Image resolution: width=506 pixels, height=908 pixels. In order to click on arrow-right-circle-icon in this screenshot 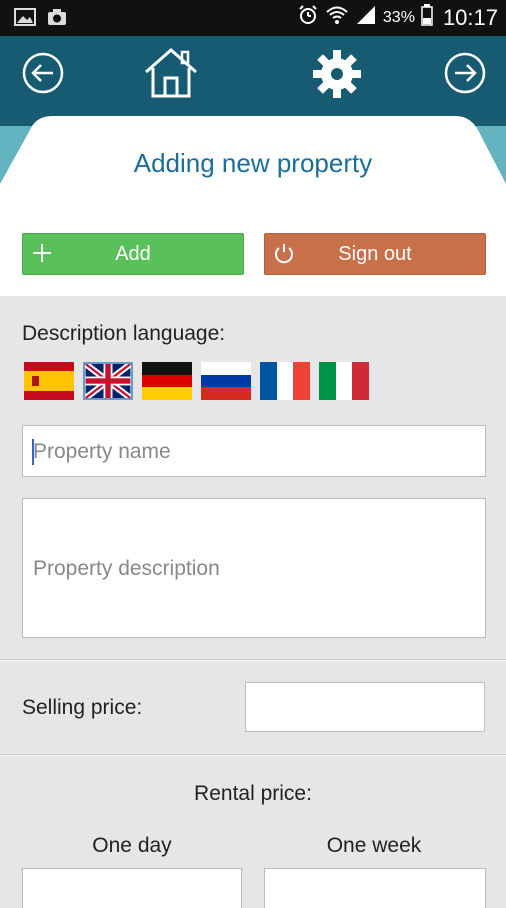, I will do `click(465, 75)`.